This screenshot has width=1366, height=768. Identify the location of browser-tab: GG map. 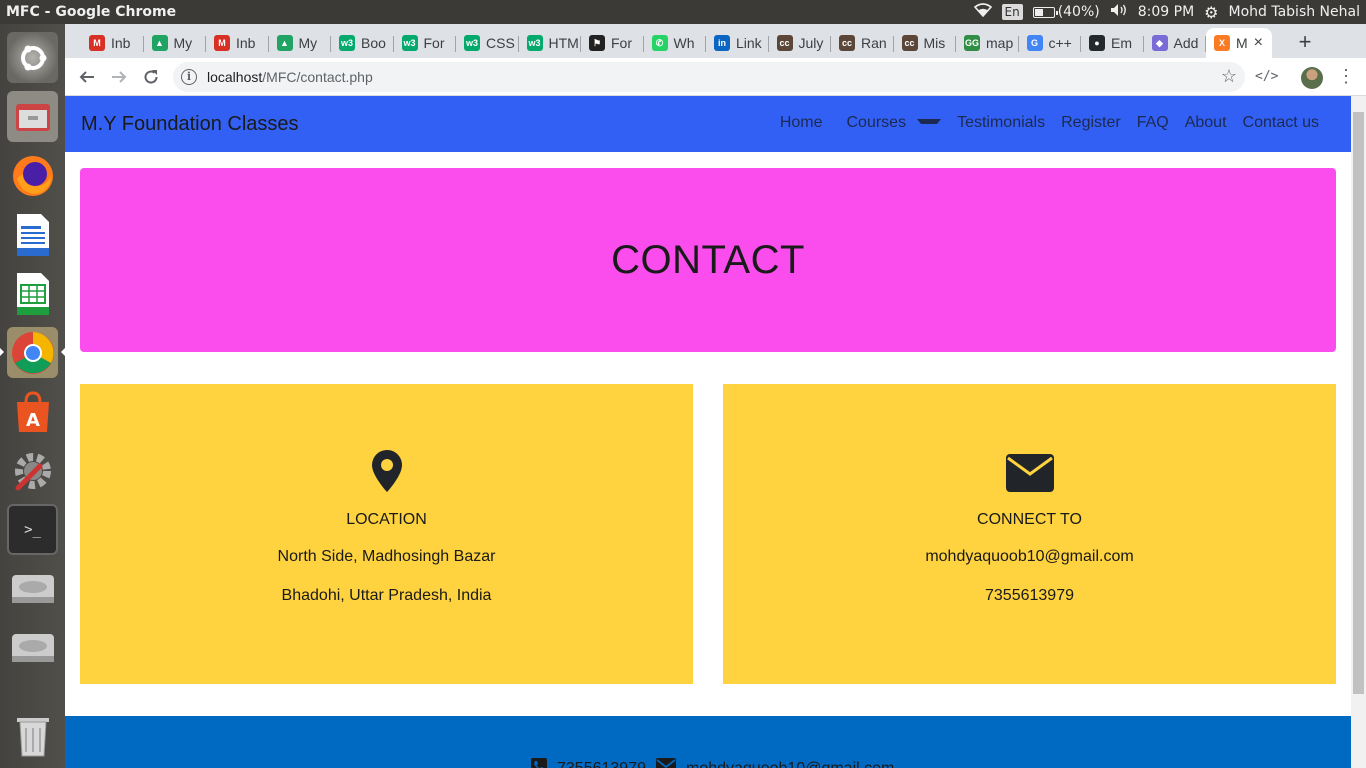
(987, 43).